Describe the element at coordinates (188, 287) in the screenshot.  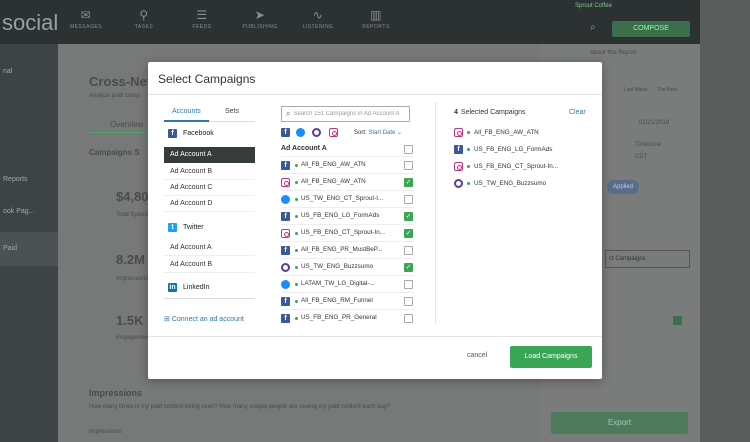
I see `network-linkedin: in LinkedIn` at that location.